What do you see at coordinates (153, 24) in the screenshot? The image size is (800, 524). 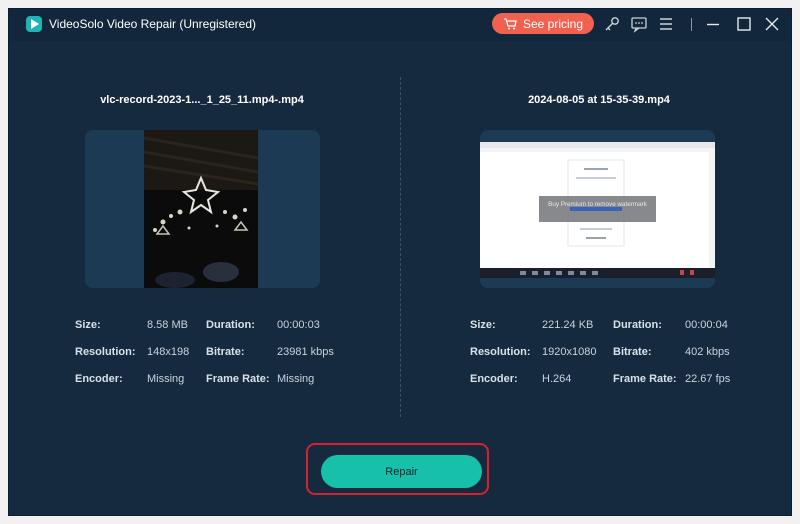 I see `app-title: VideoSolo Video Repair (Unregistered)` at bounding box center [153, 24].